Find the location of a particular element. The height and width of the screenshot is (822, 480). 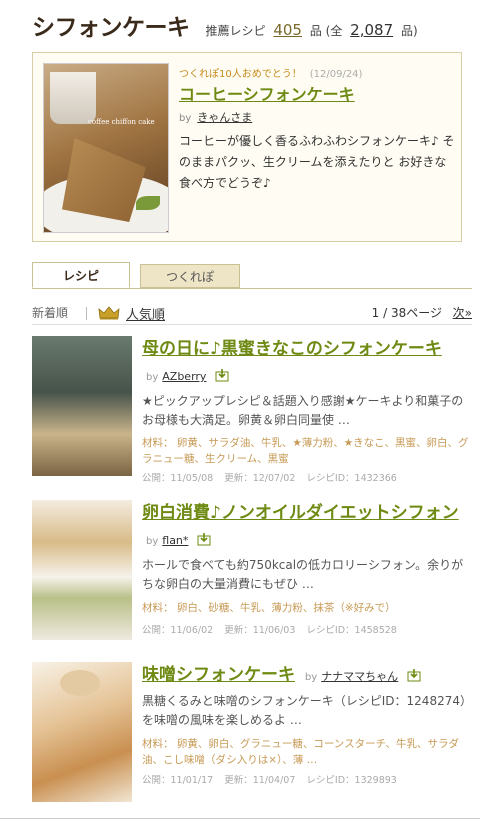

recipe-title-line: 卵白消費♪ノンオイルダイエットシフォン by flan* is located at coordinates (307, 527).